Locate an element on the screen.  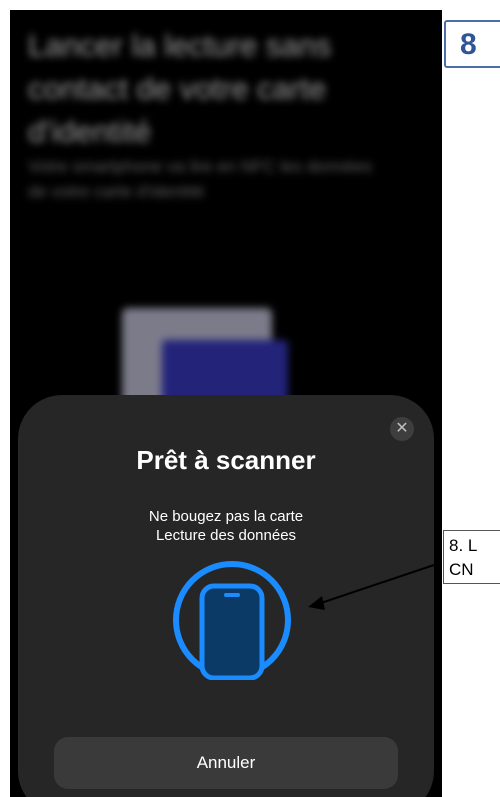
scan-status-line-1: Ne bougez pas la carte is located at coordinates (226, 516).